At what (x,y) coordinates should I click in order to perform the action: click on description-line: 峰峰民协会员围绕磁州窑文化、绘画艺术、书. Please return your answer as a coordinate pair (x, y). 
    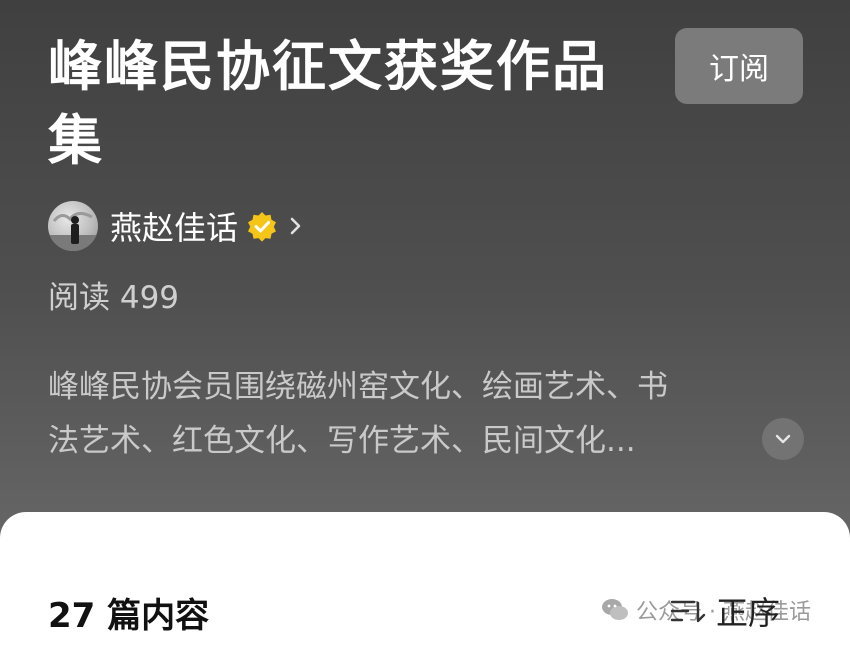
    Looking at the image, I should click on (358, 387).